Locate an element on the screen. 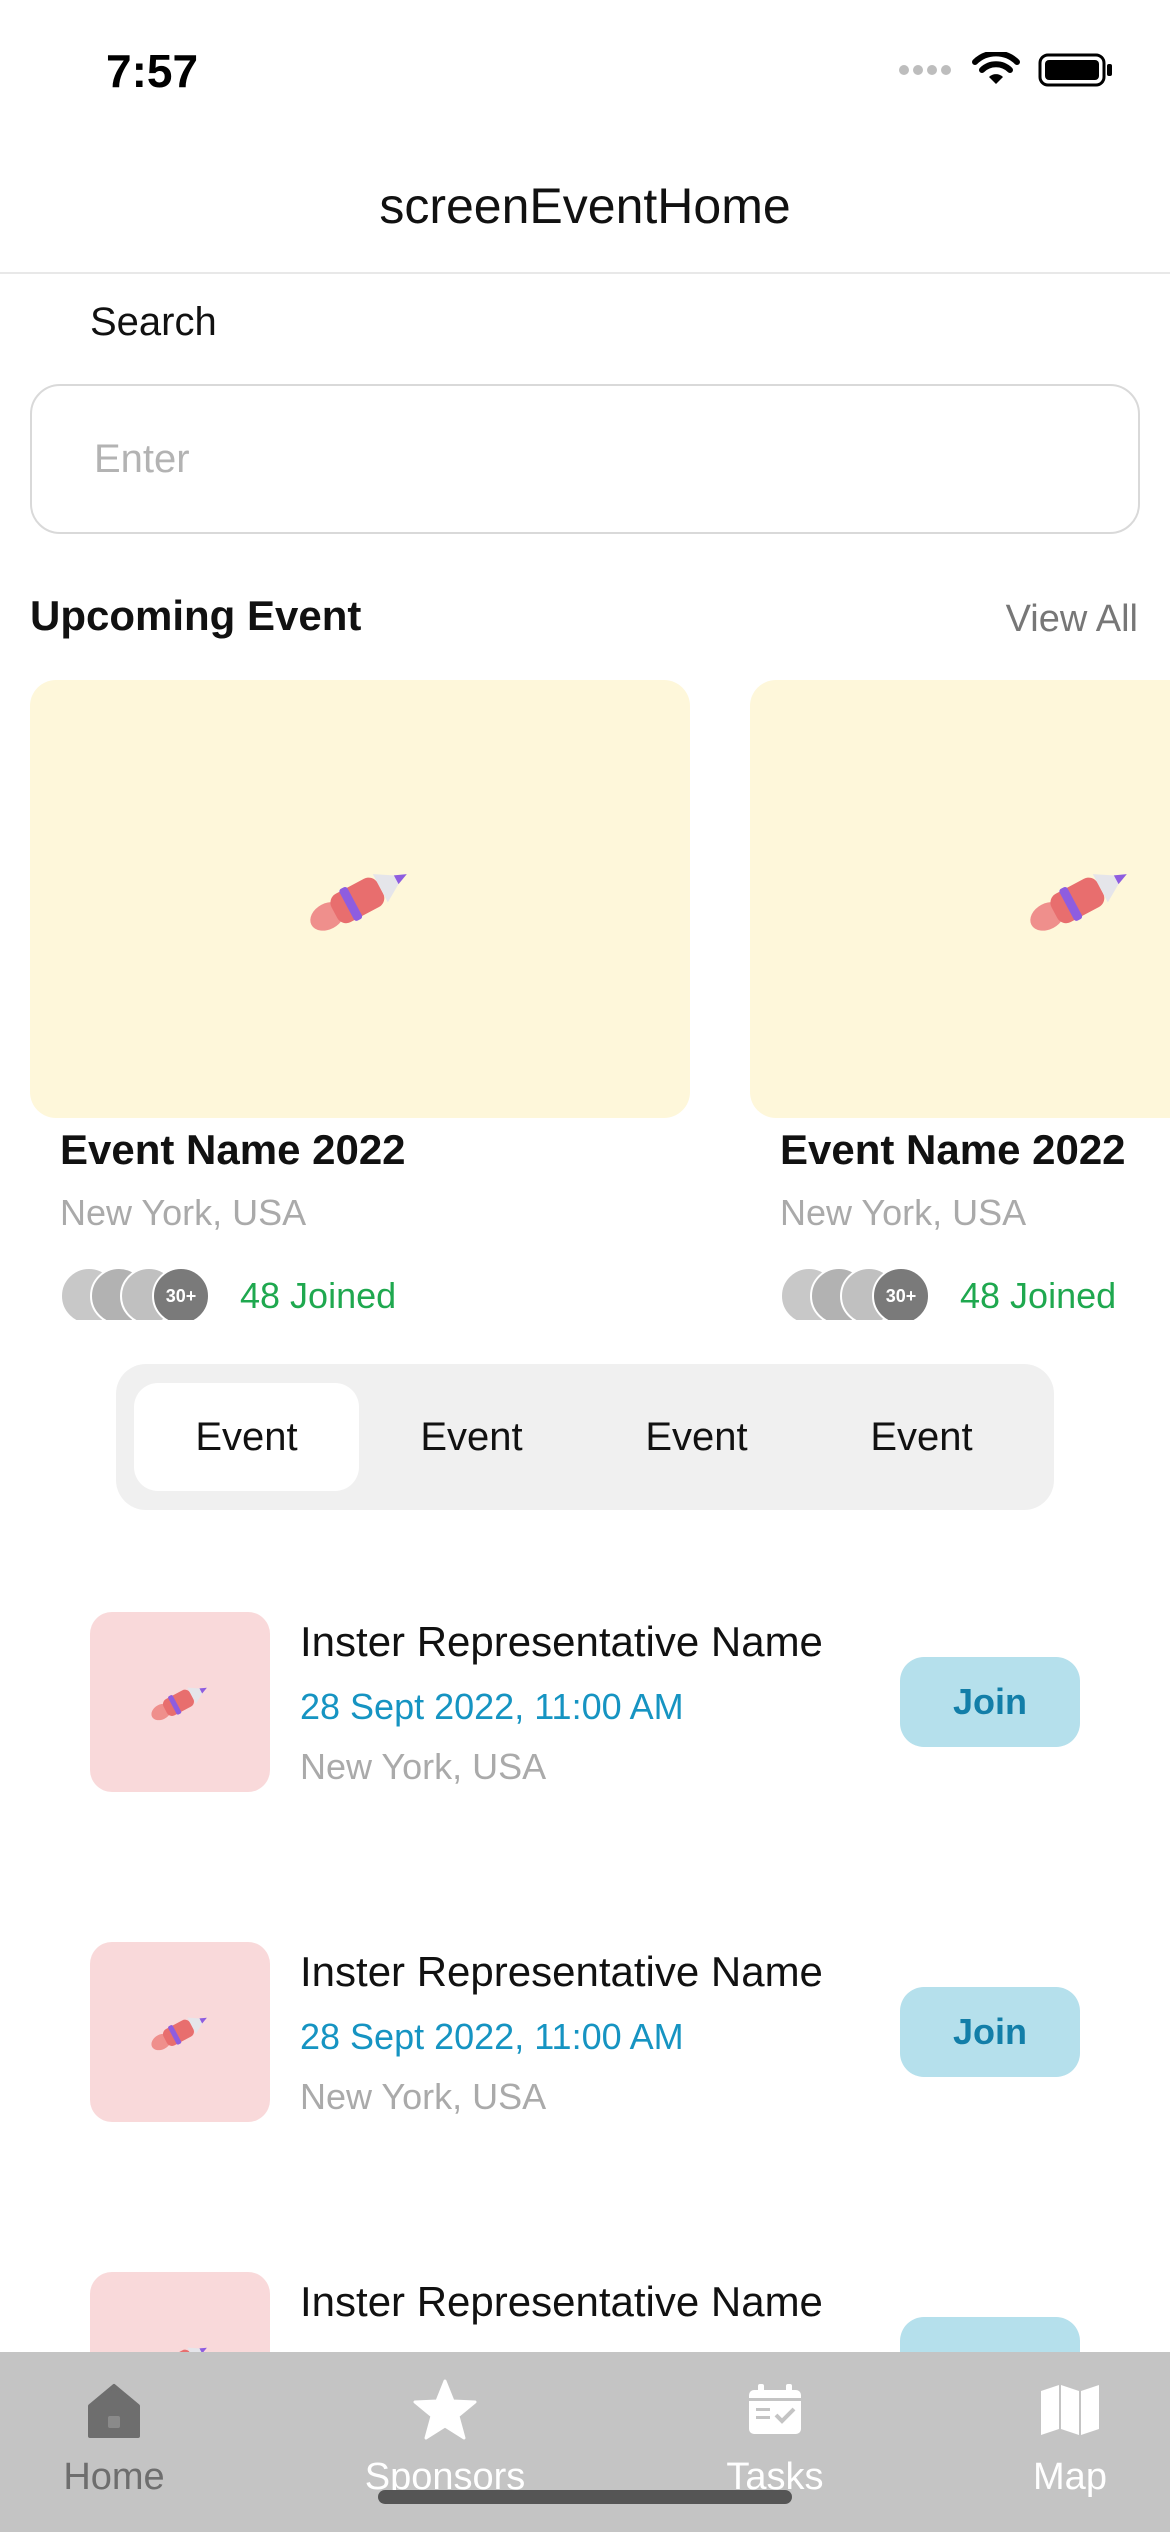 Image resolution: width=1170 pixels, height=2532 pixels. navigation-bar: screenEventHome is located at coordinates (585, 207).